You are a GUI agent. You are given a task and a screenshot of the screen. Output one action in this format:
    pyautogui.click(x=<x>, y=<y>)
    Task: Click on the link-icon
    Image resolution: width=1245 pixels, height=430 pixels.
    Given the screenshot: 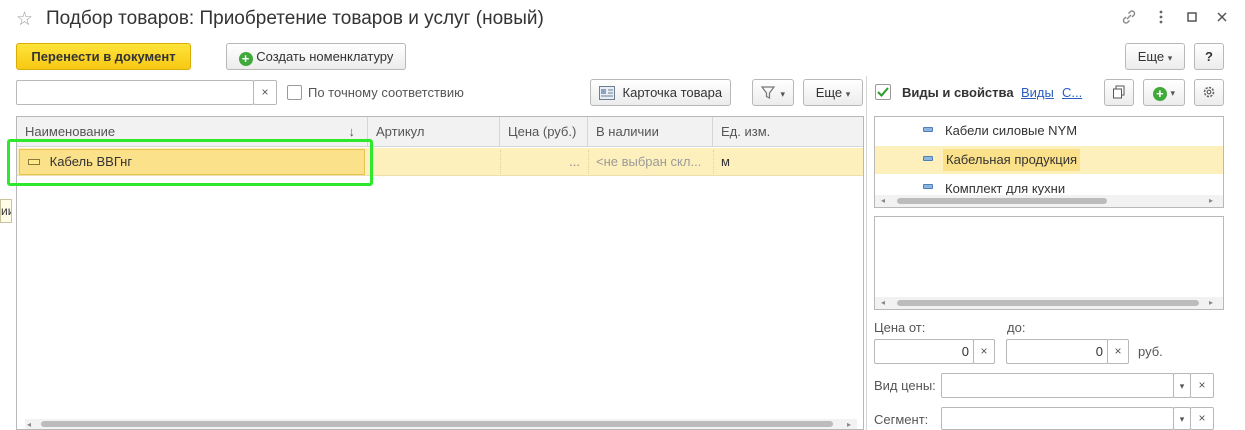 What is the action you would take?
    pyautogui.click(x=1129, y=20)
    